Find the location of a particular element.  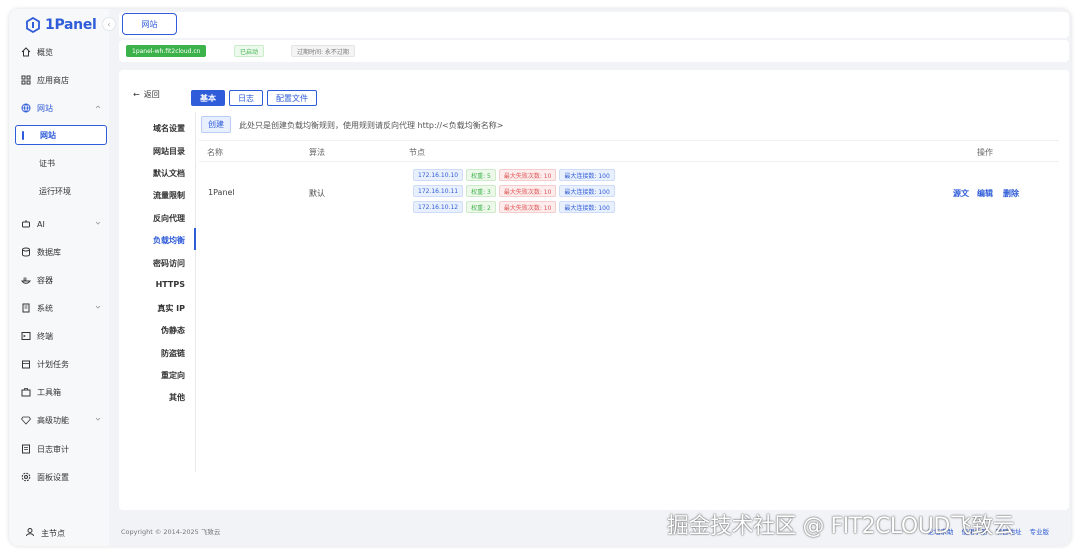

sidebar-item-label: 系统 is located at coordinates (45, 308).